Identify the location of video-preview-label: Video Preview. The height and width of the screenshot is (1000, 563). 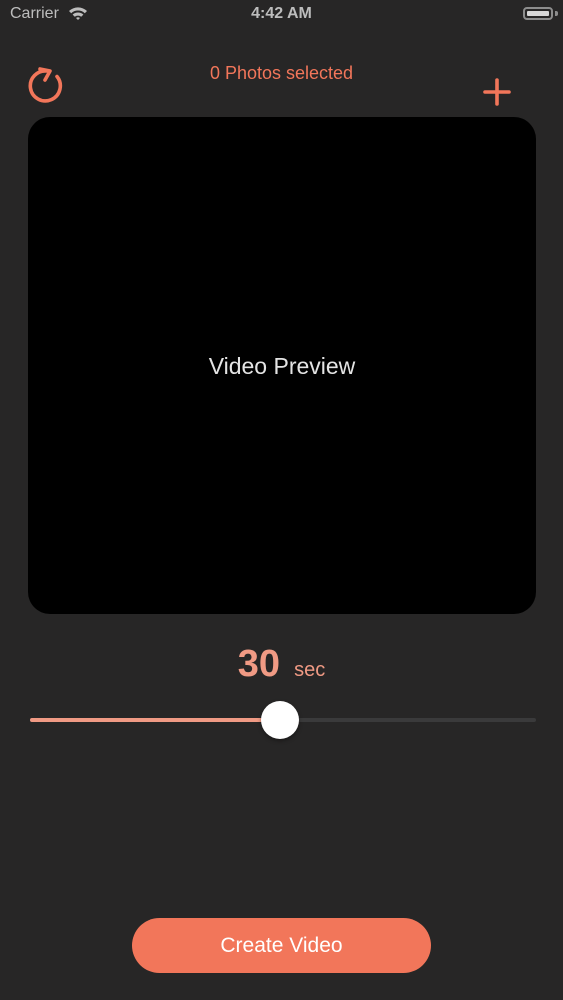
(282, 366).